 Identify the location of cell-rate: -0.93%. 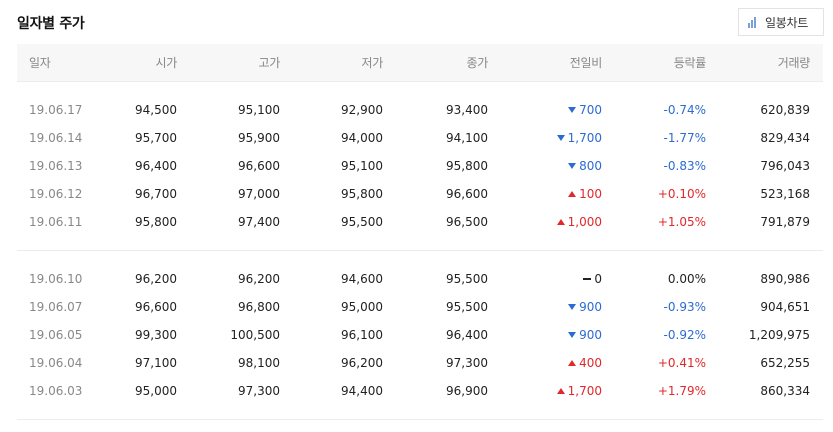
(684, 307).